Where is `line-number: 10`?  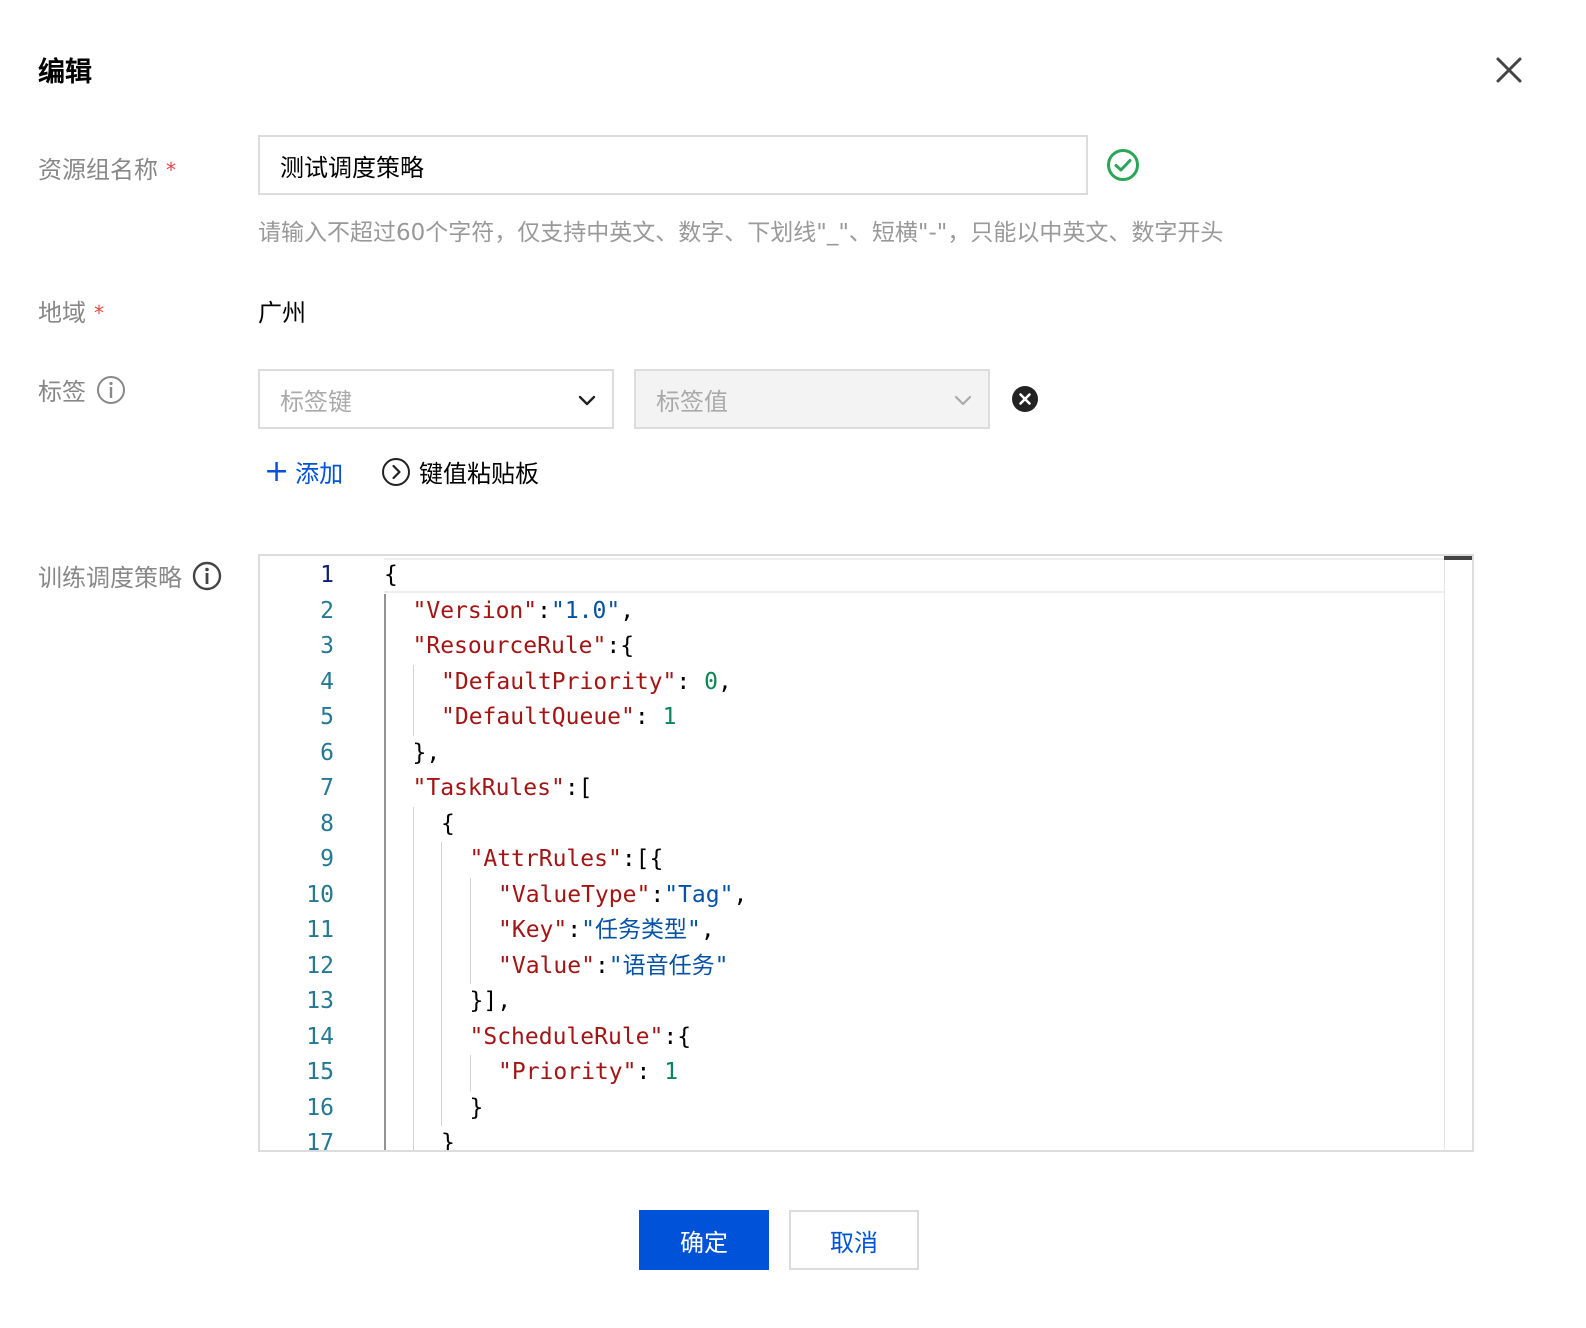
line-number: 10 is located at coordinates (320, 894).